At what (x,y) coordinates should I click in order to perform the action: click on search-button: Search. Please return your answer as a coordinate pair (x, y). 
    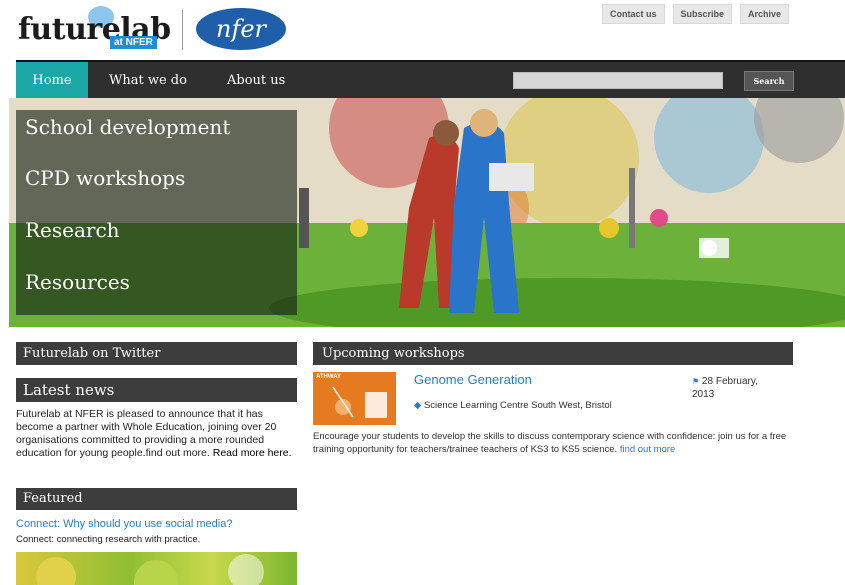
    Looking at the image, I should click on (769, 81).